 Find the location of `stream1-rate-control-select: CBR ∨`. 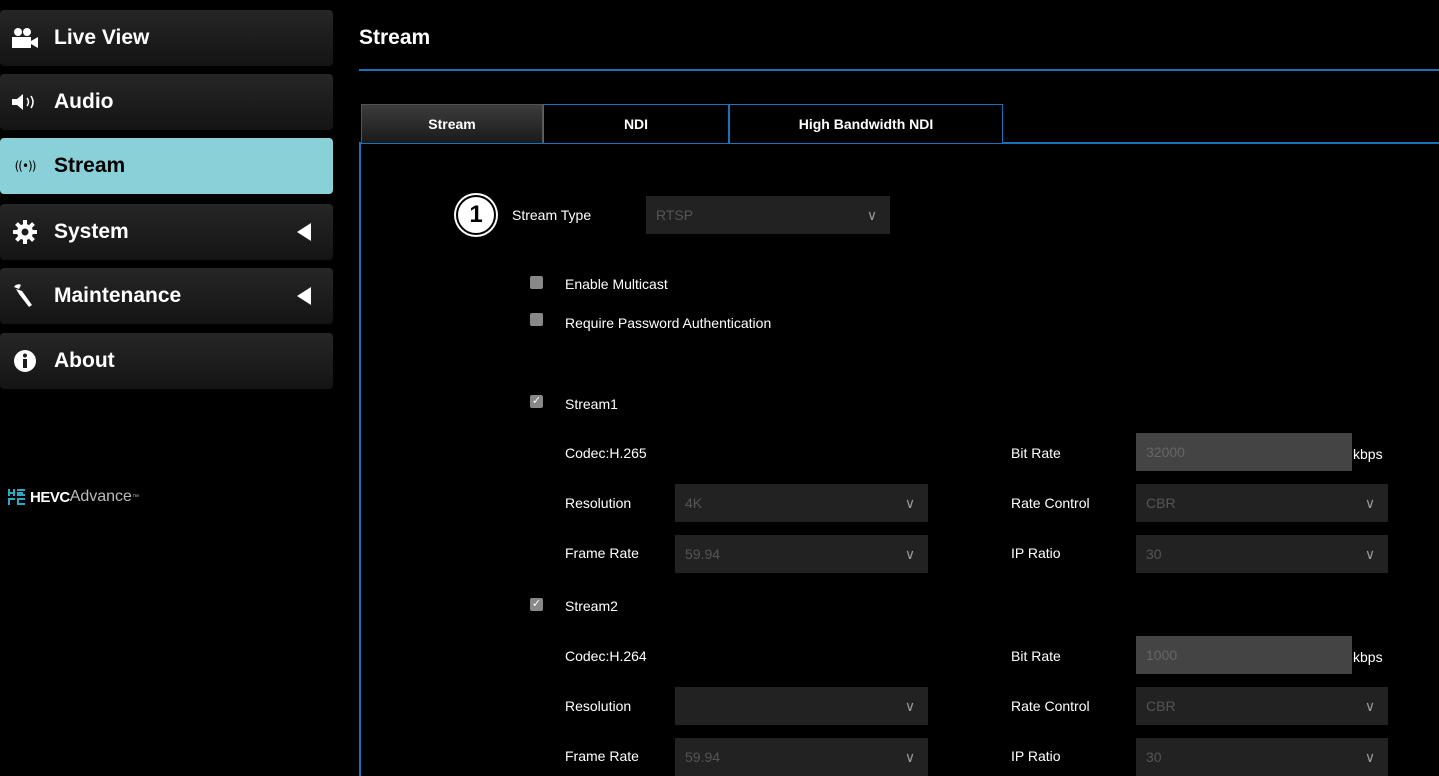

stream1-rate-control-select: CBR ∨ is located at coordinates (1262, 503).